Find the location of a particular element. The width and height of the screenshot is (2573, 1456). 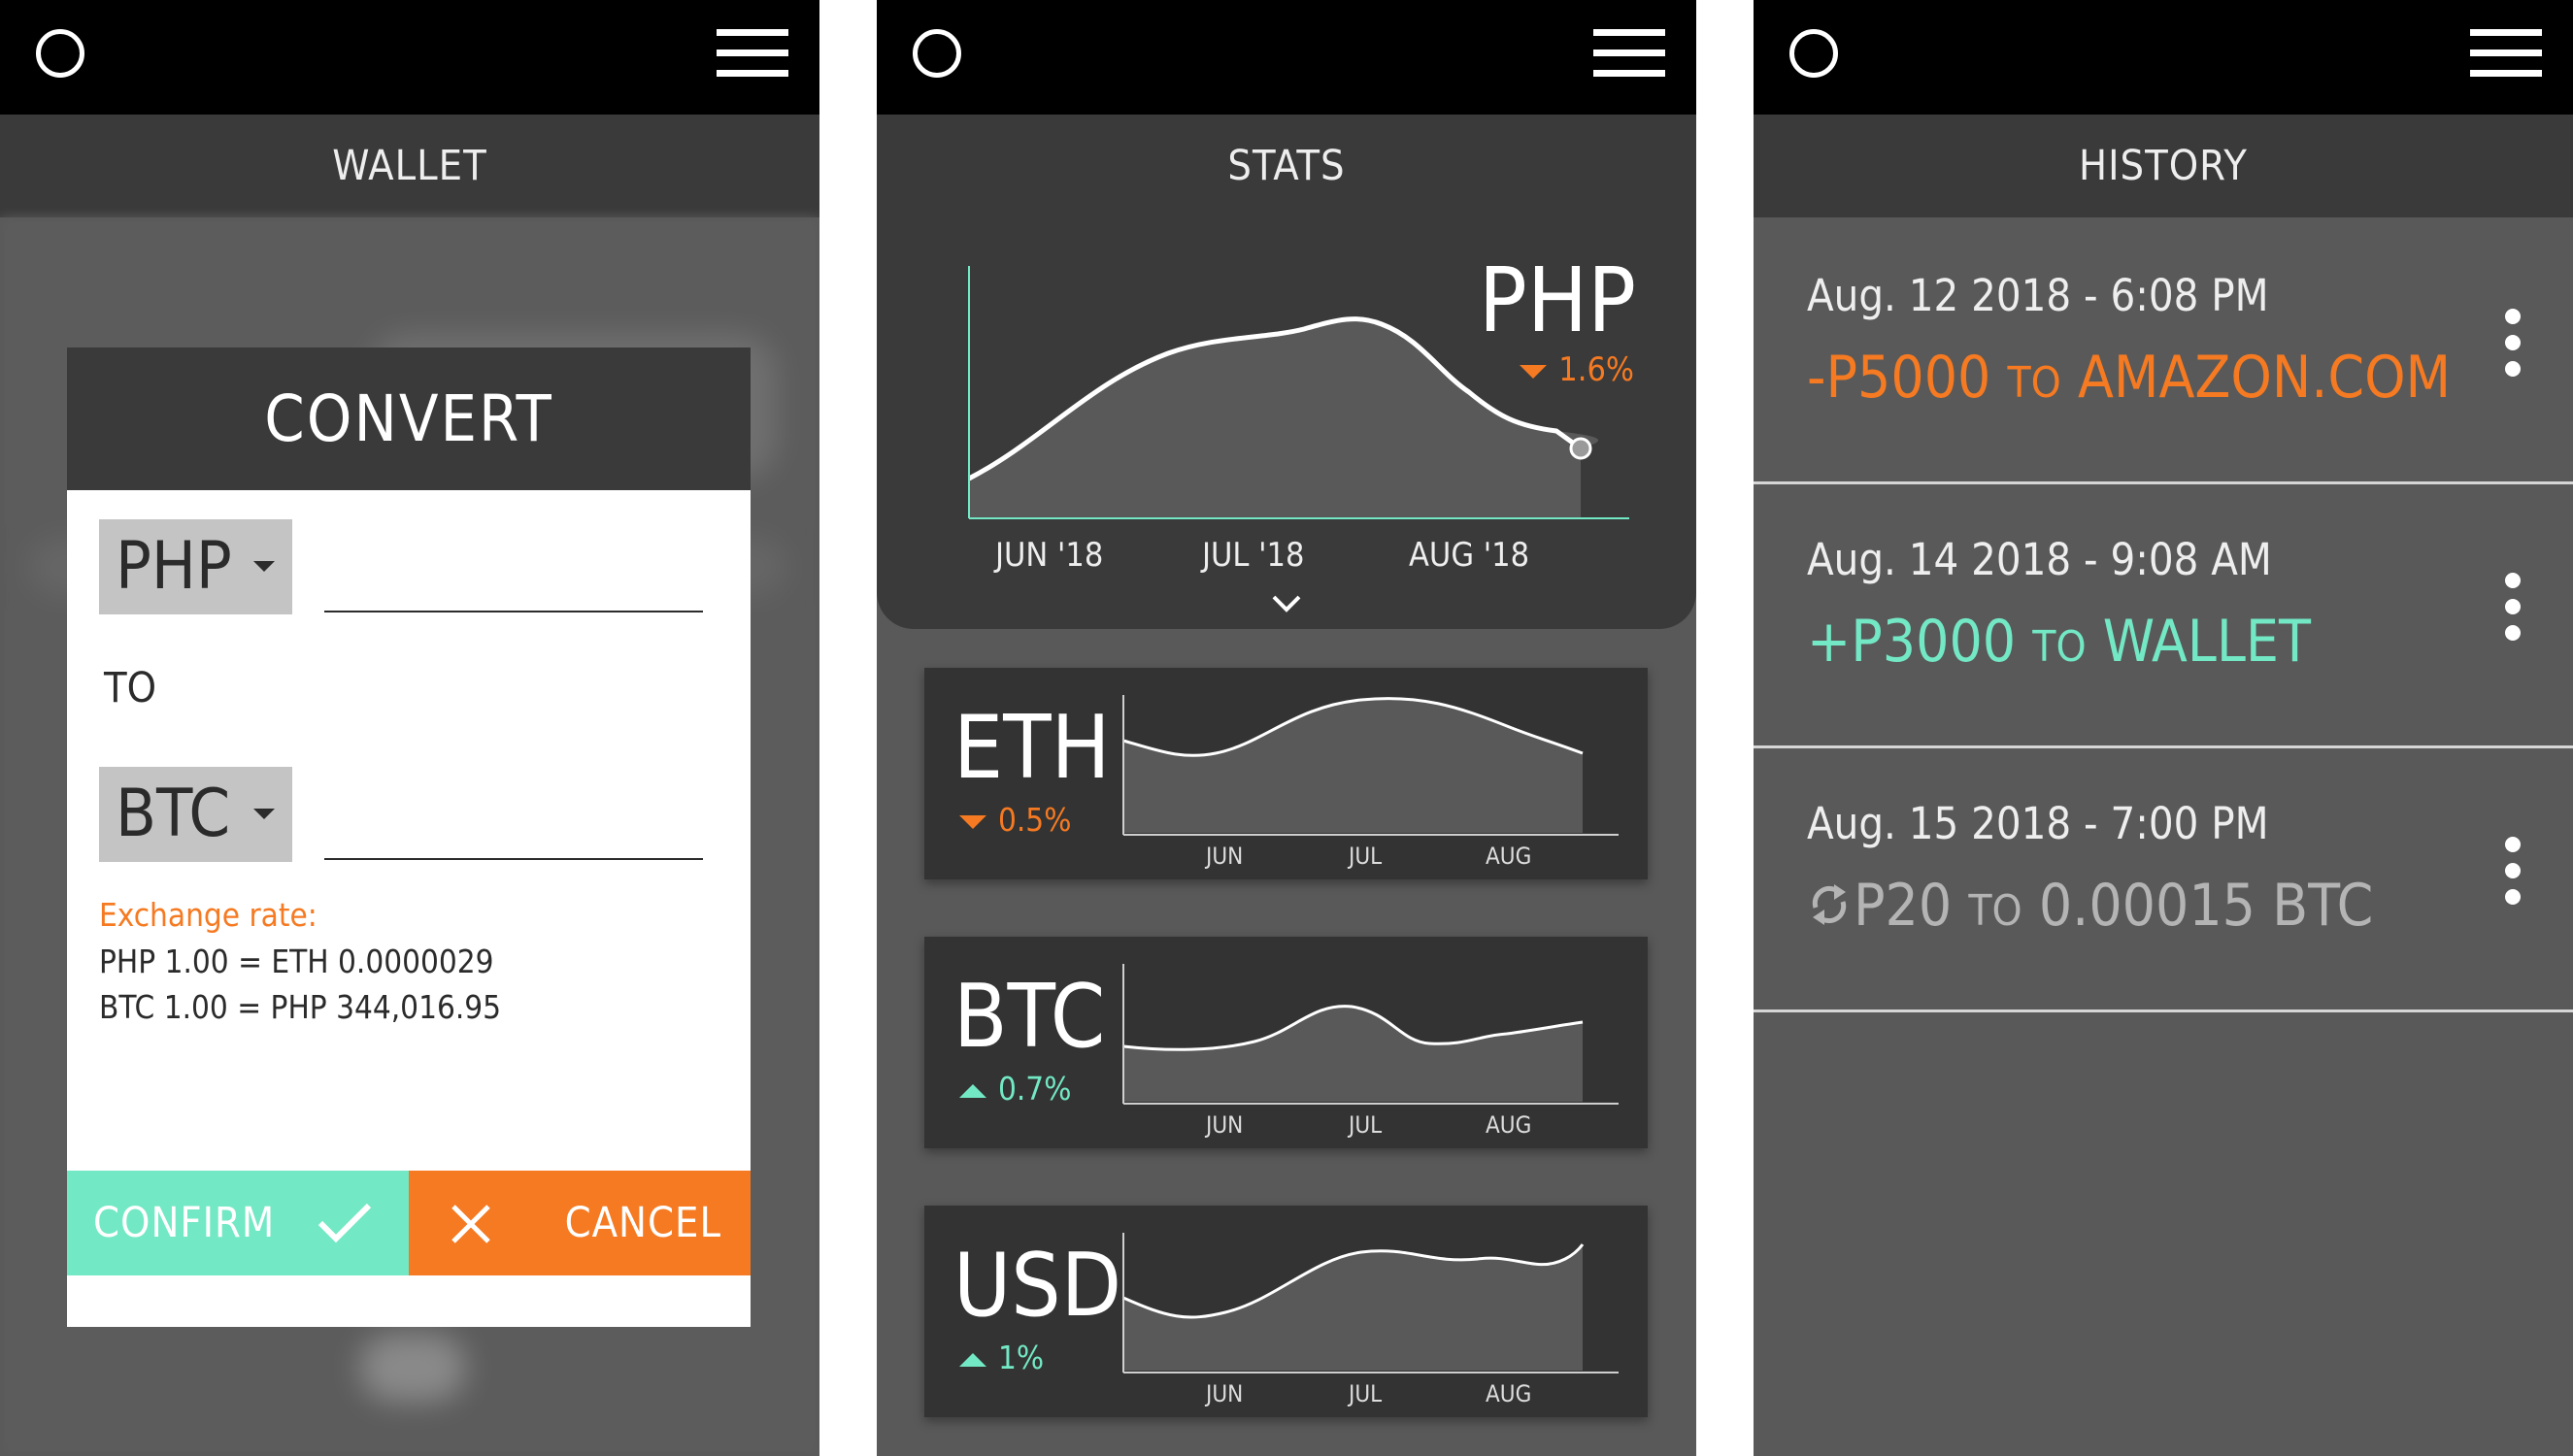

php-change: 1.6% is located at coordinates (1577, 369).